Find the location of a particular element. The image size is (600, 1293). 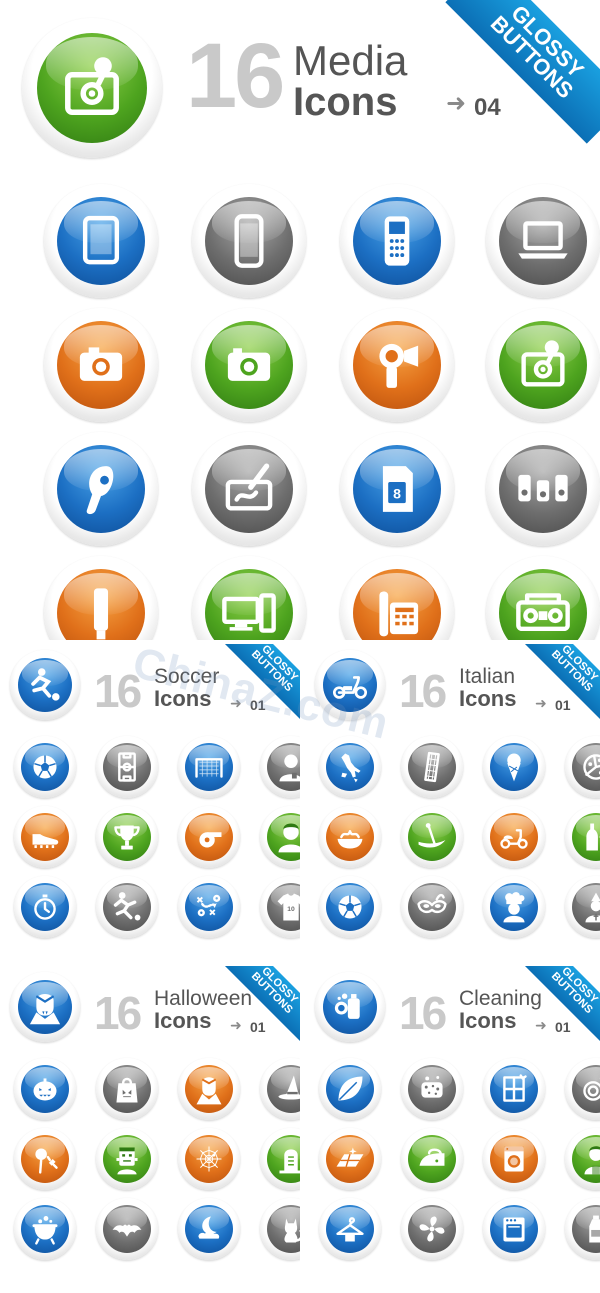

cauldron-button is located at coordinates (45, 1229).